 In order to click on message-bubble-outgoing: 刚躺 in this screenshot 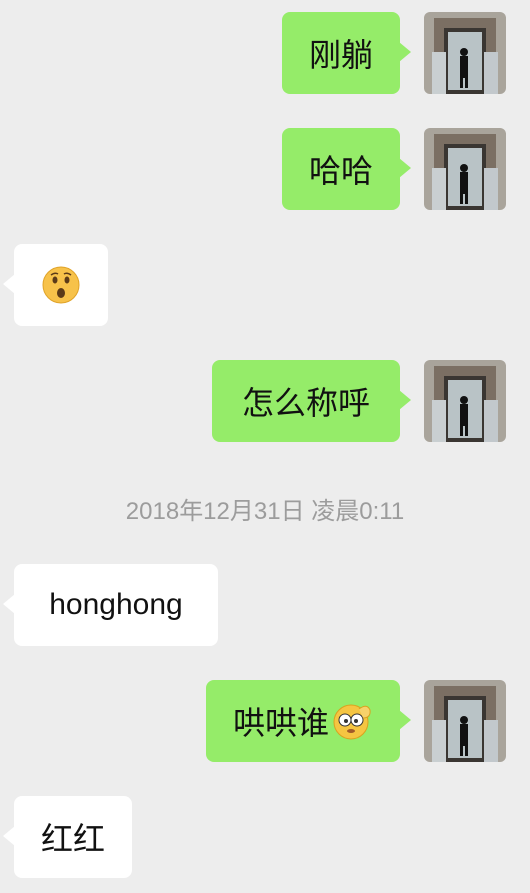, I will do `click(346, 53)`.